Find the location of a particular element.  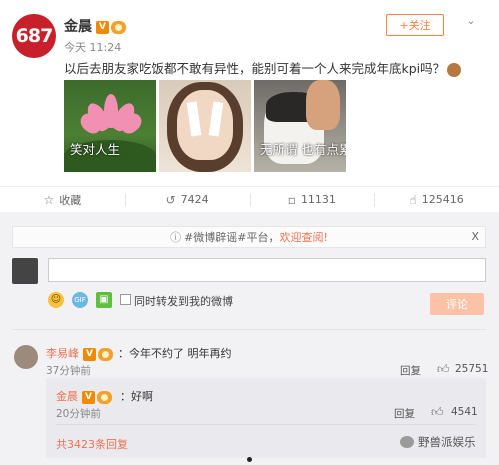

comment-count: 11131 is located at coordinates (318, 199).